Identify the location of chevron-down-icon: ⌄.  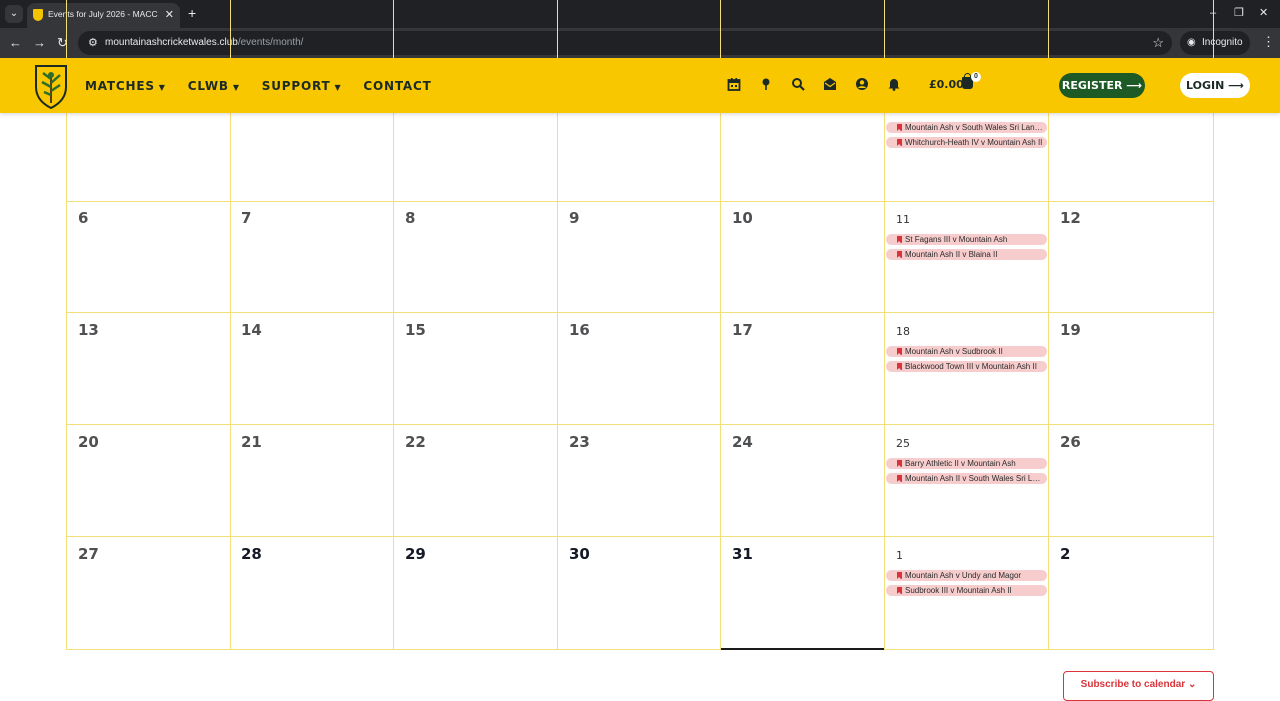
(1192, 684).